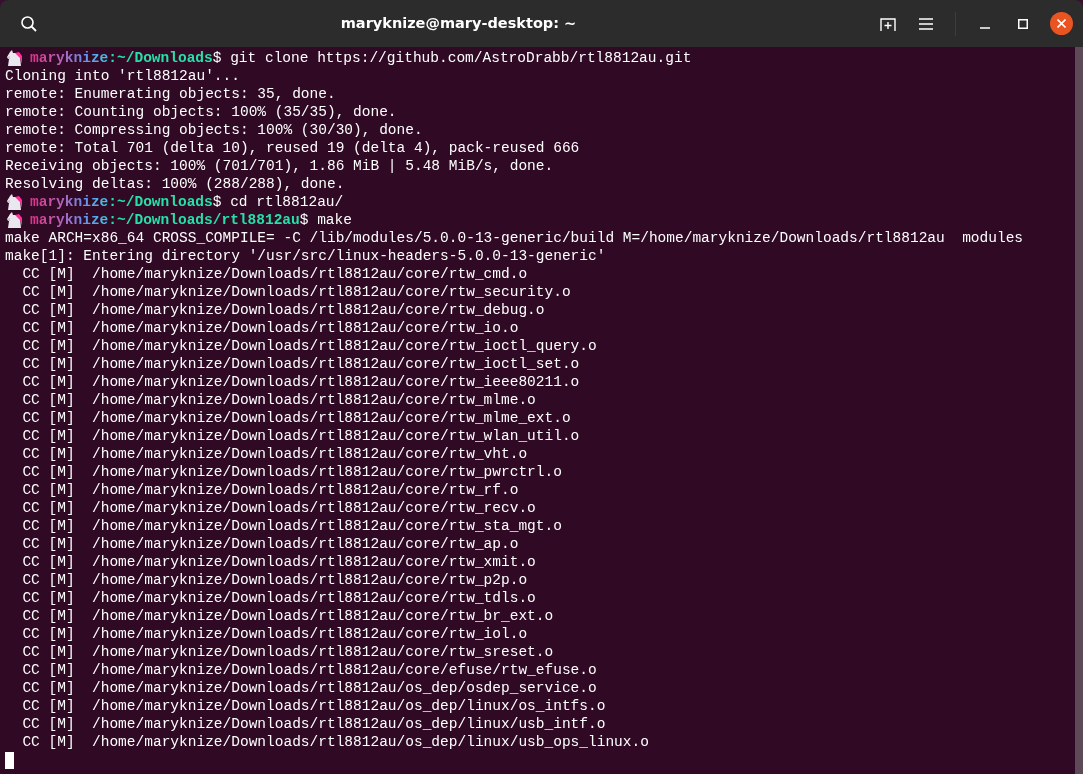 The image size is (1083, 774). I want to click on output-line: CC [M] /home/maryknize/Downloads/rtl8812au/os_dep/linux/usb_ops_linux.o, so click(335, 742).